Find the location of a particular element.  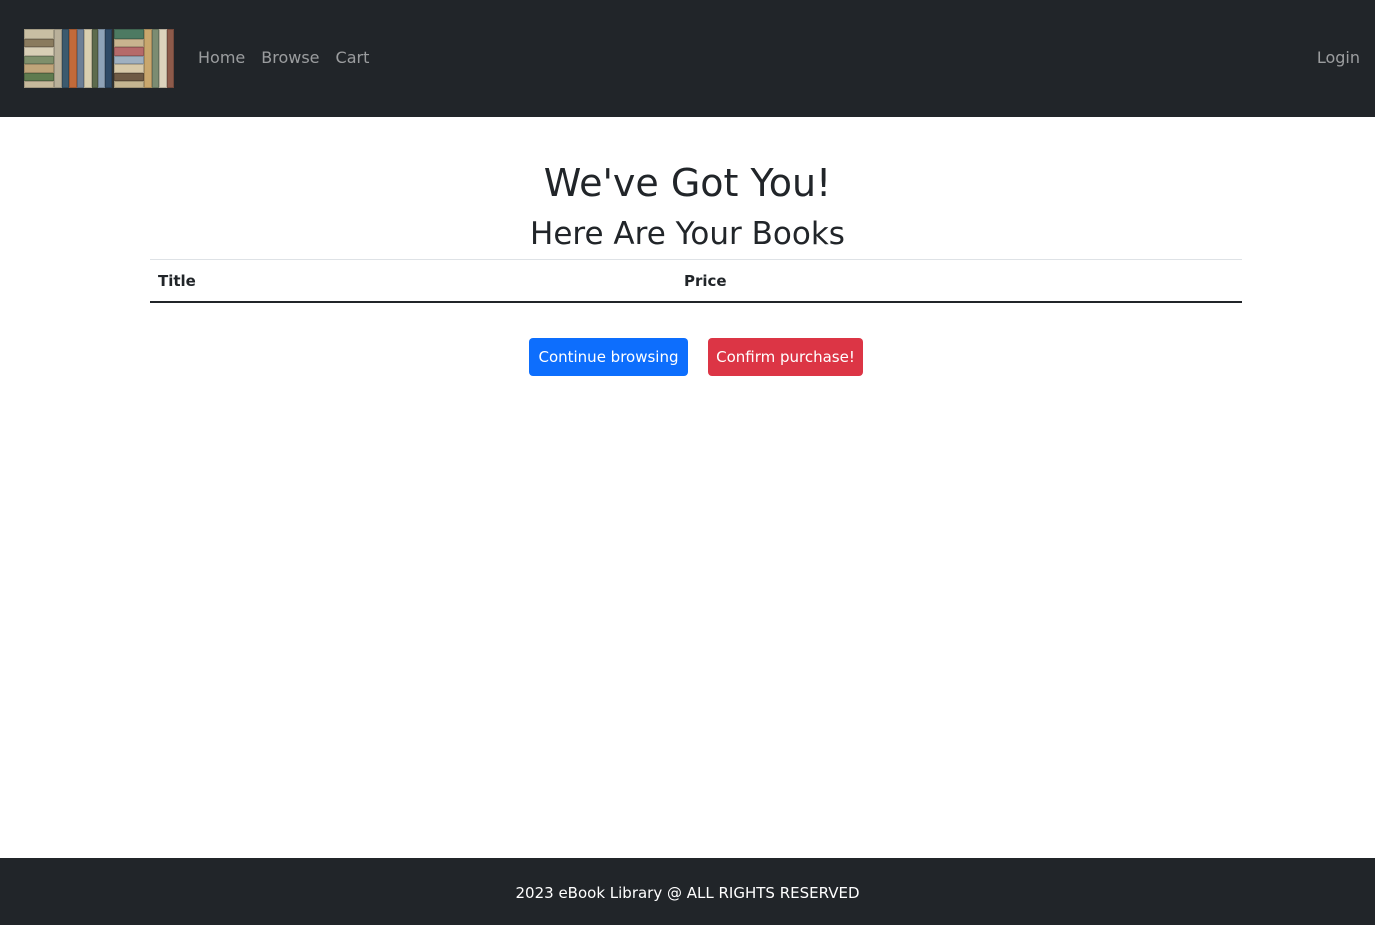

table-header-row: Title Price is located at coordinates (696, 281).